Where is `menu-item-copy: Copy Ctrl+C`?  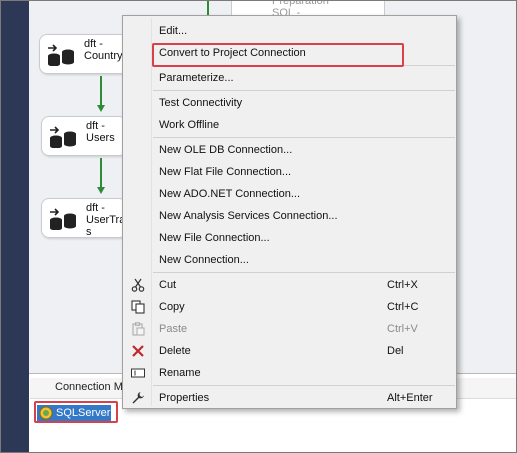 menu-item-copy: Copy Ctrl+C is located at coordinates (289, 307).